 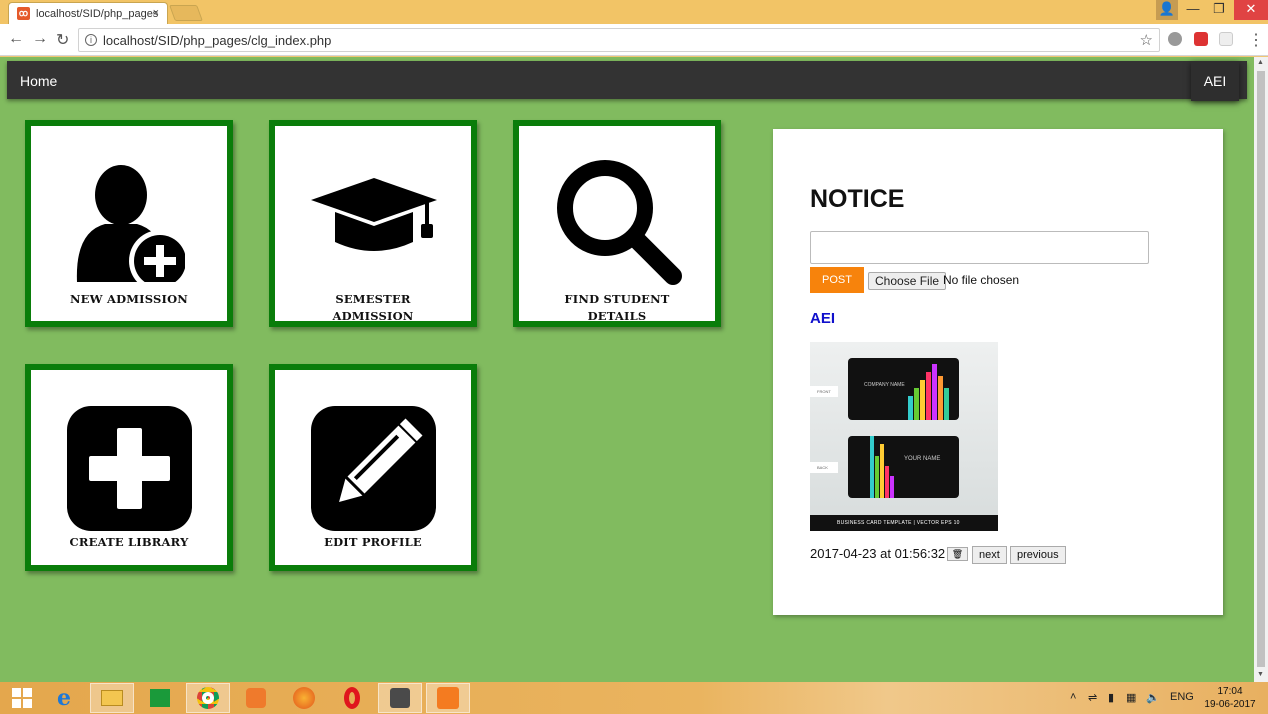 What do you see at coordinates (448, 698) in the screenshot?
I see `xampp-icon` at bounding box center [448, 698].